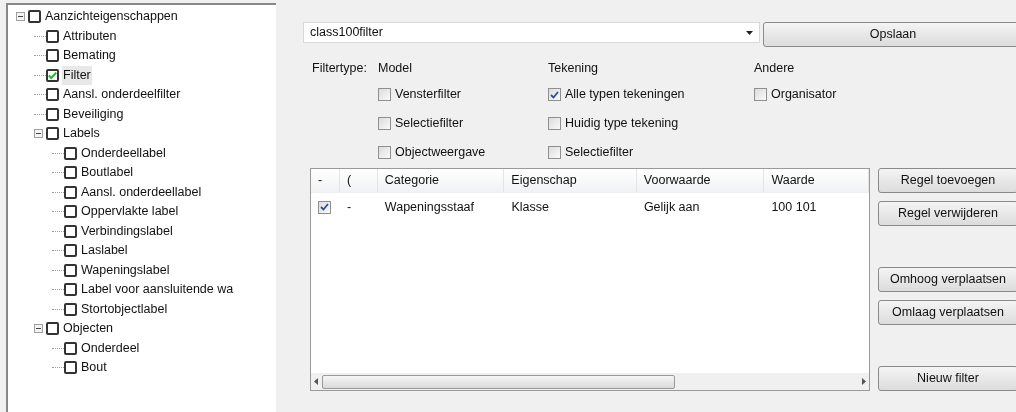 Image resolution: width=1016 pixels, height=412 pixels. Describe the element at coordinates (88, 329) in the screenshot. I see `tree-item: Objecten` at that location.